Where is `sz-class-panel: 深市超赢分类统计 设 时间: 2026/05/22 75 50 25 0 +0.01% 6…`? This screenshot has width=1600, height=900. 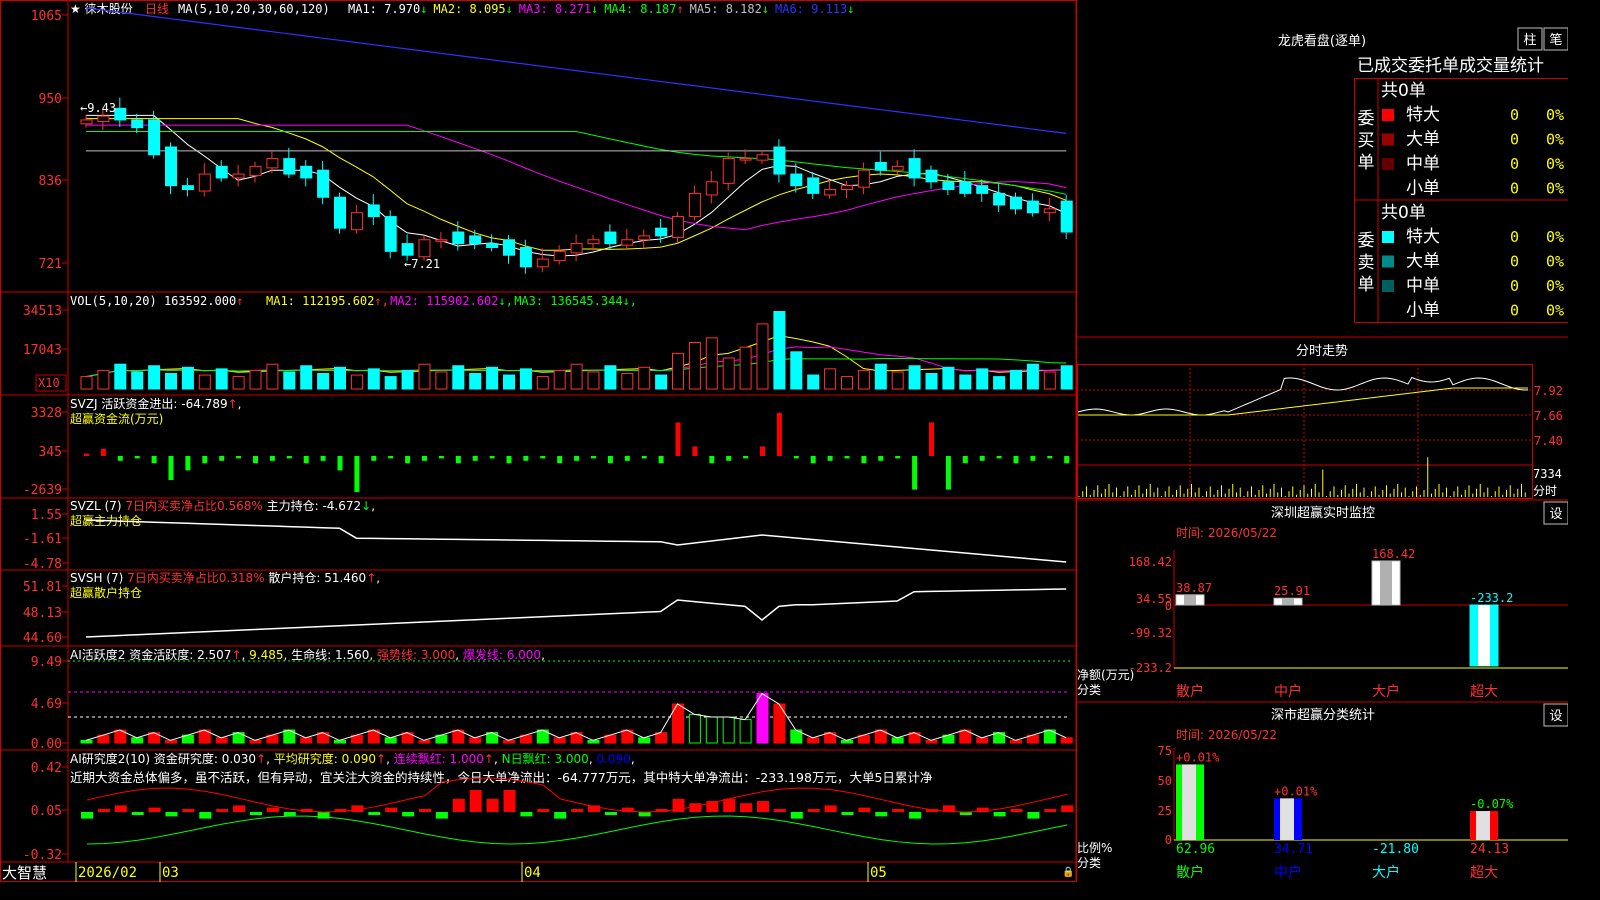 sz-class-panel: 深市超赢分类统计 设 时间: 2026/05/22 75 50 25 0 +0.01% 6… is located at coordinates (1323, 792).